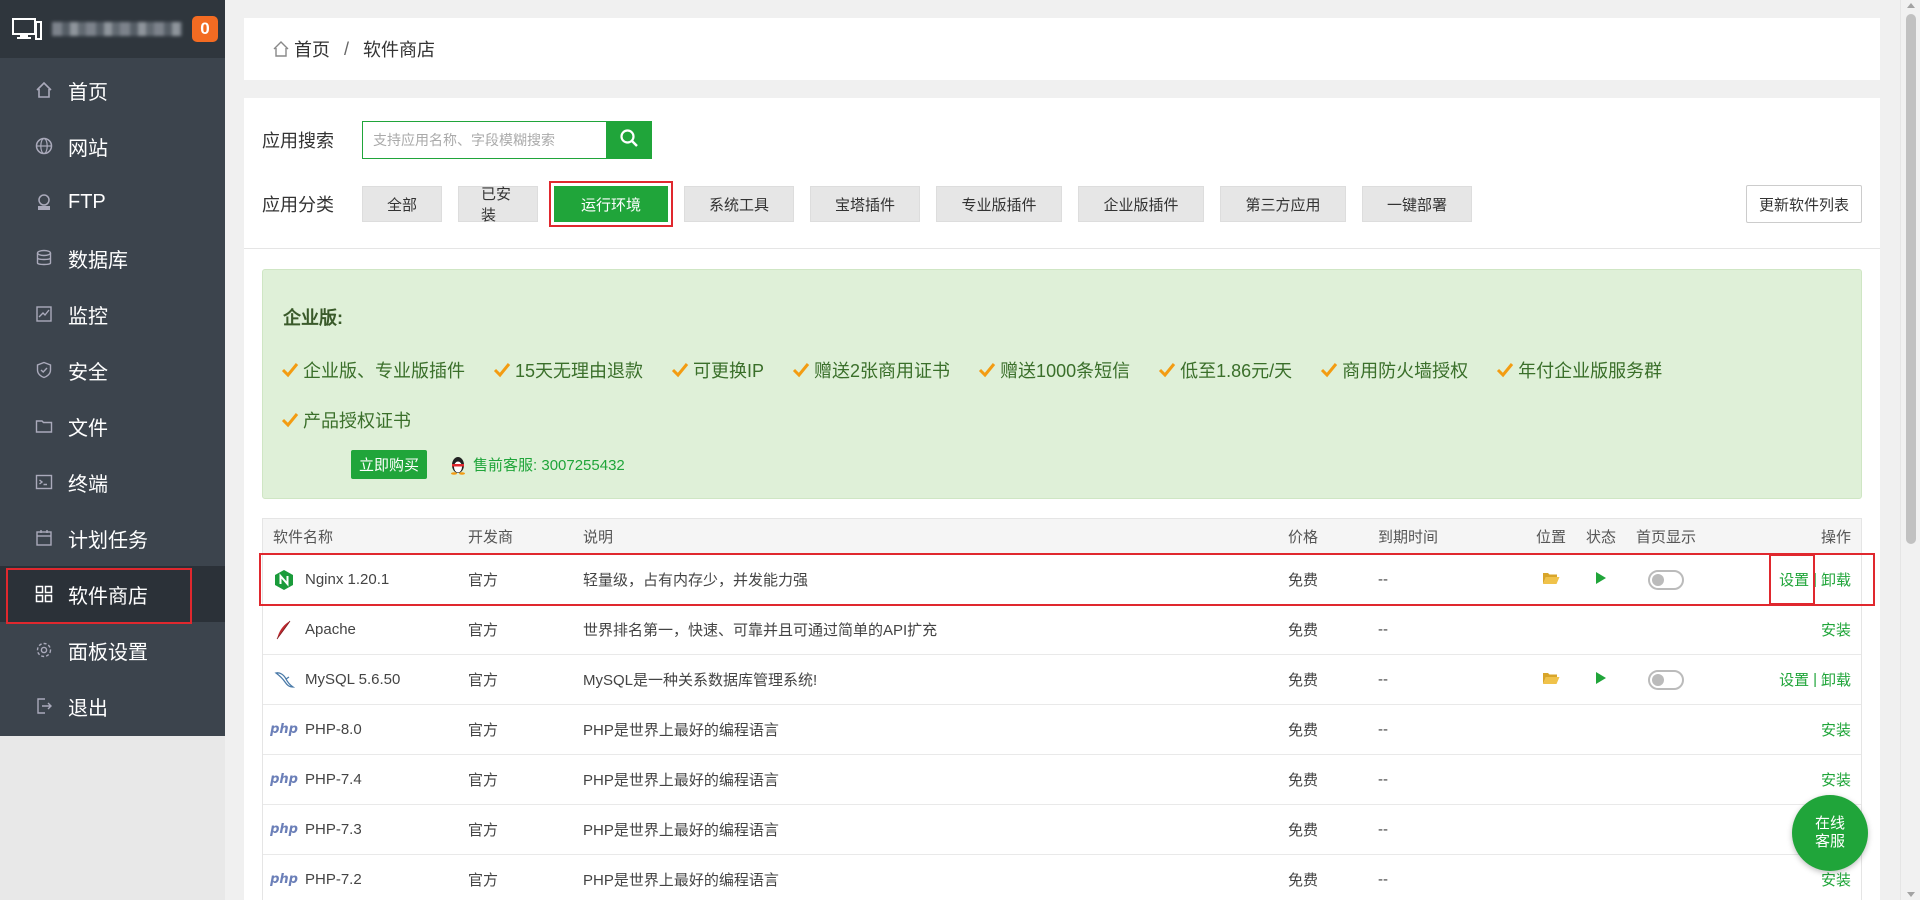 Image resolution: width=1920 pixels, height=900 pixels. What do you see at coordinates (1283, 204) in the screenshot?
I see `category-third-party: 第三方应用` at bounding box center [1283, 204].